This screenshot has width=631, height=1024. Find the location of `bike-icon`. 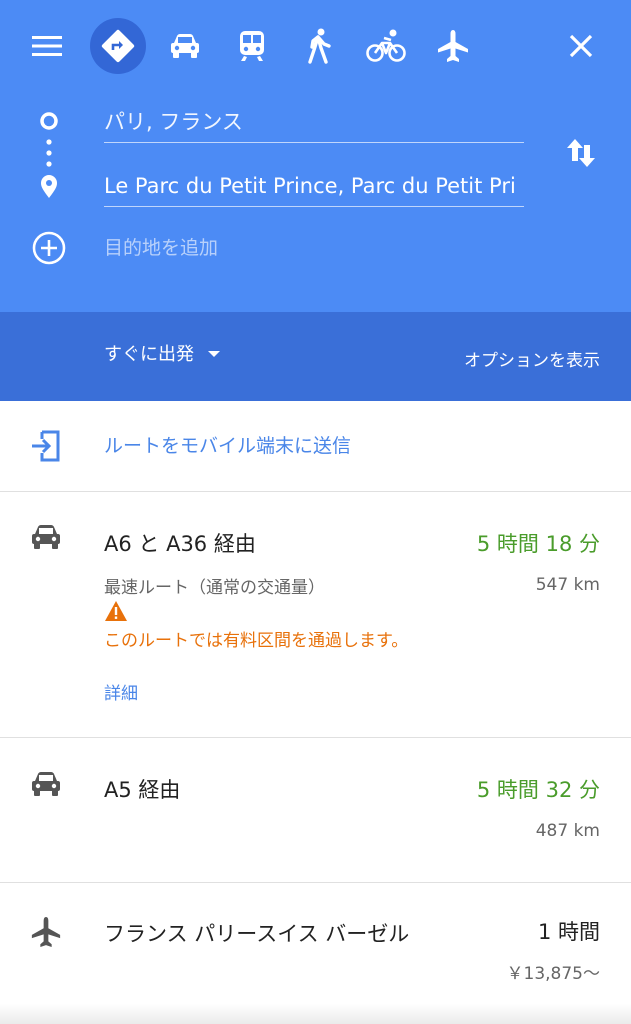

bike-icon is located at coordinates (386, 45).